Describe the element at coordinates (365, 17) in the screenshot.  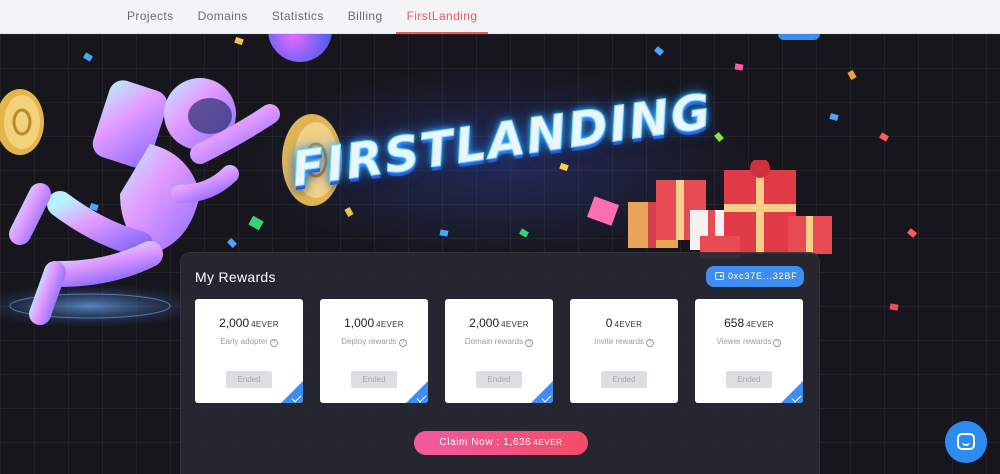
I see `tab-billing: Billing` at that location.